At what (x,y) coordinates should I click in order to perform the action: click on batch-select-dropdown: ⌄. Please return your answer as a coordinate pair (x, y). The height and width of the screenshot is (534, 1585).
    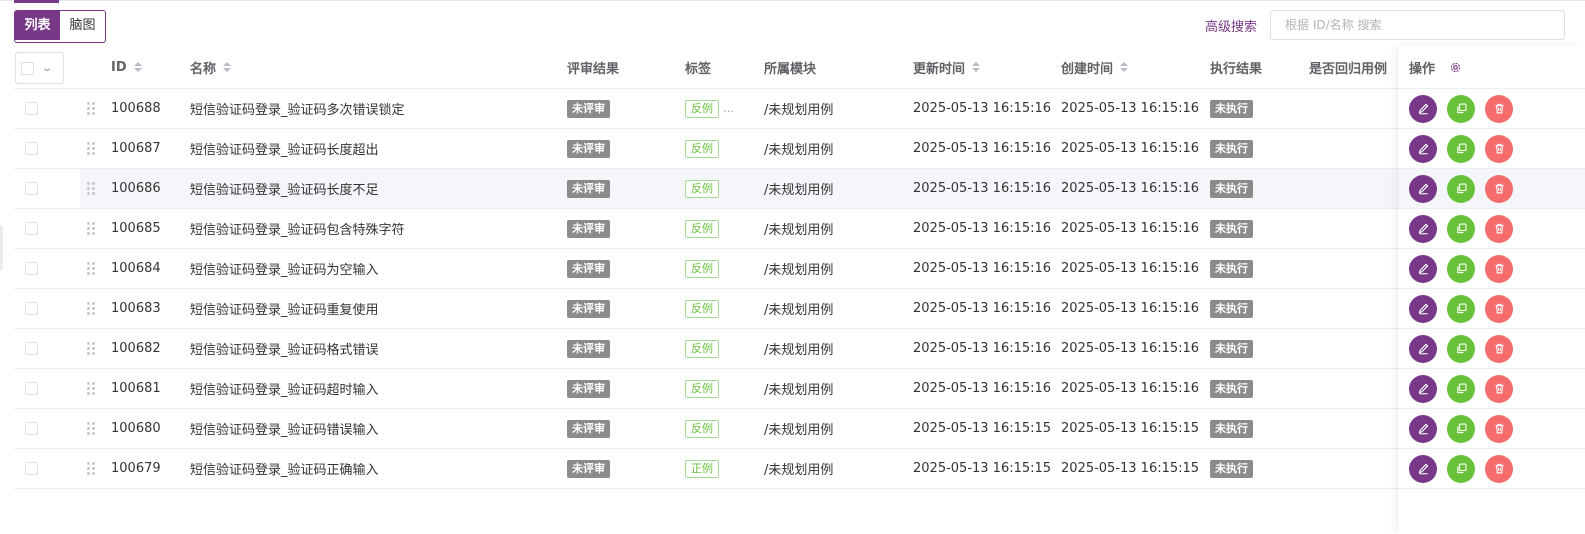
    Looking at the image, I should click on (39, 68).